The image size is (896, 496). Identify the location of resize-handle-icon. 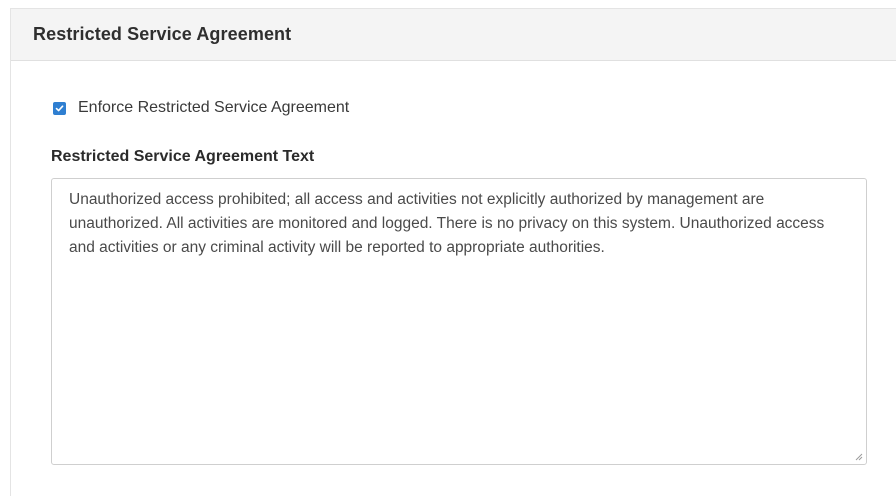
(858, 456).